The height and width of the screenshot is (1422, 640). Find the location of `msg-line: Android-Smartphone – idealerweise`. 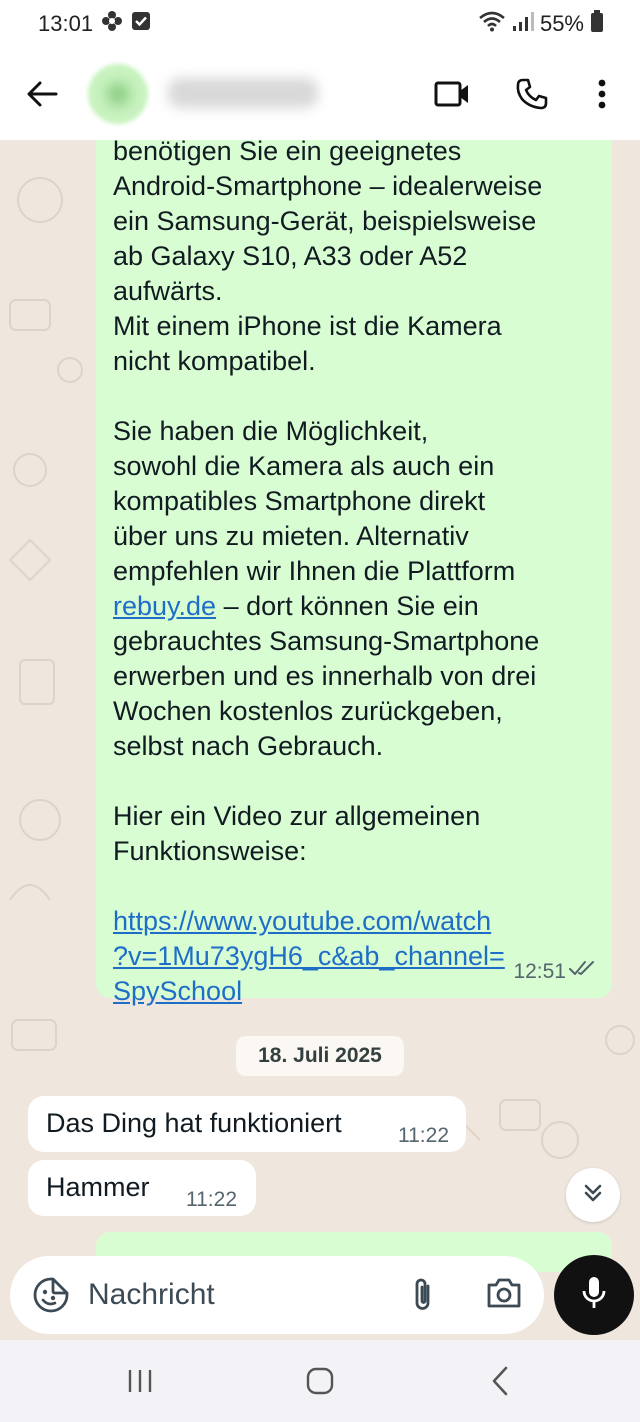

msg-line: Android-Smartphone – idealerweise is located at coordinates (328, 186).